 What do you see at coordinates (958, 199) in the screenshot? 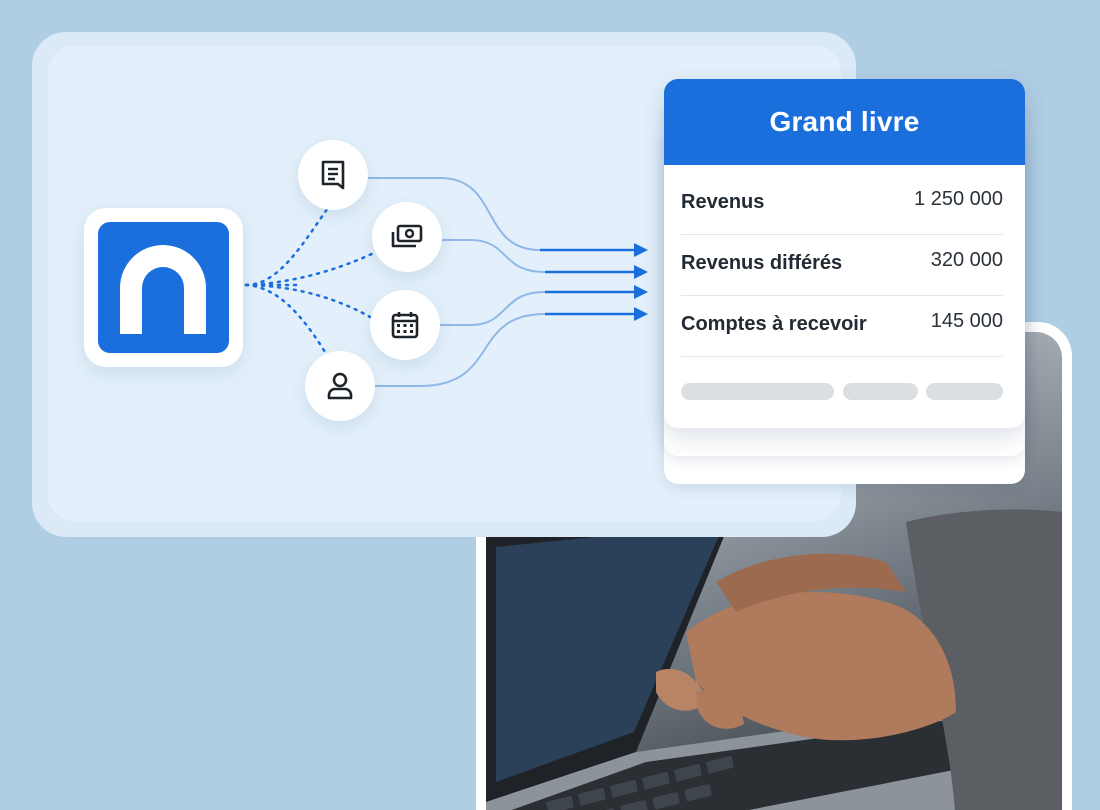
I see `ledger-row-value: 1 250 000` at bounding box center [958, 199].